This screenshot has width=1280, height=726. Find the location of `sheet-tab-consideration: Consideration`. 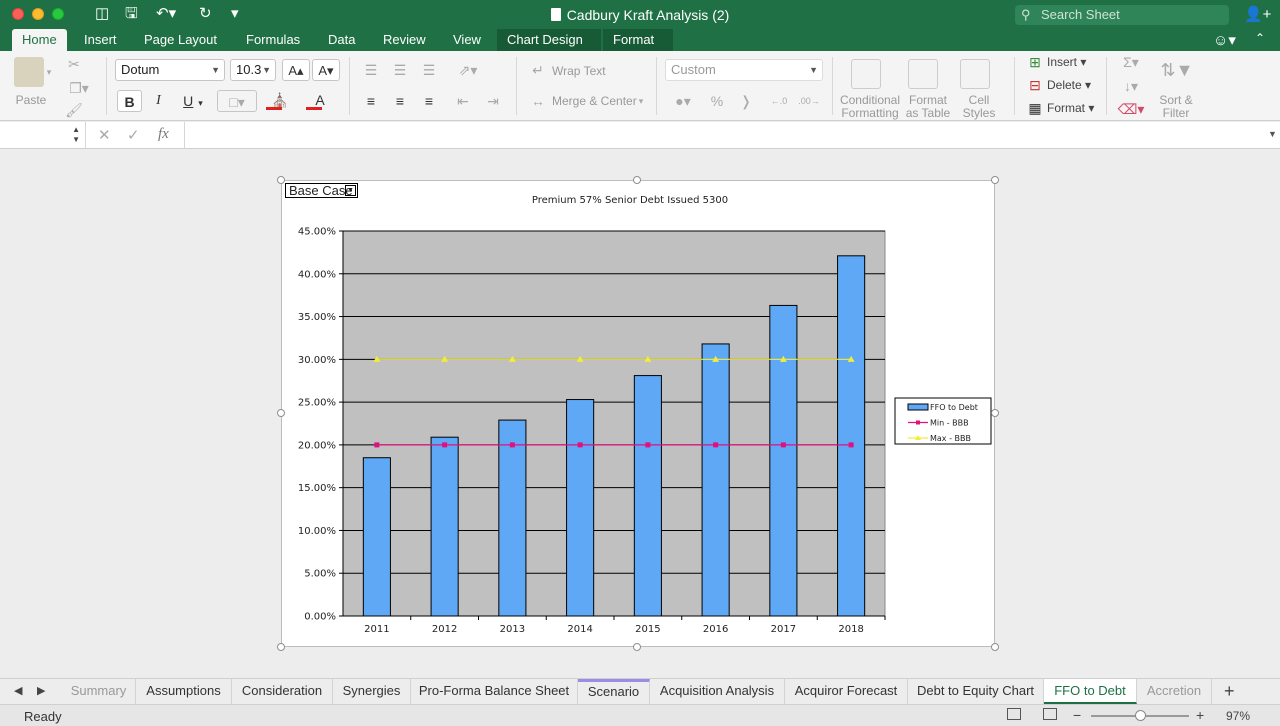

sheet-tab-consideration: Consideration is located at coordinates (282, 691).